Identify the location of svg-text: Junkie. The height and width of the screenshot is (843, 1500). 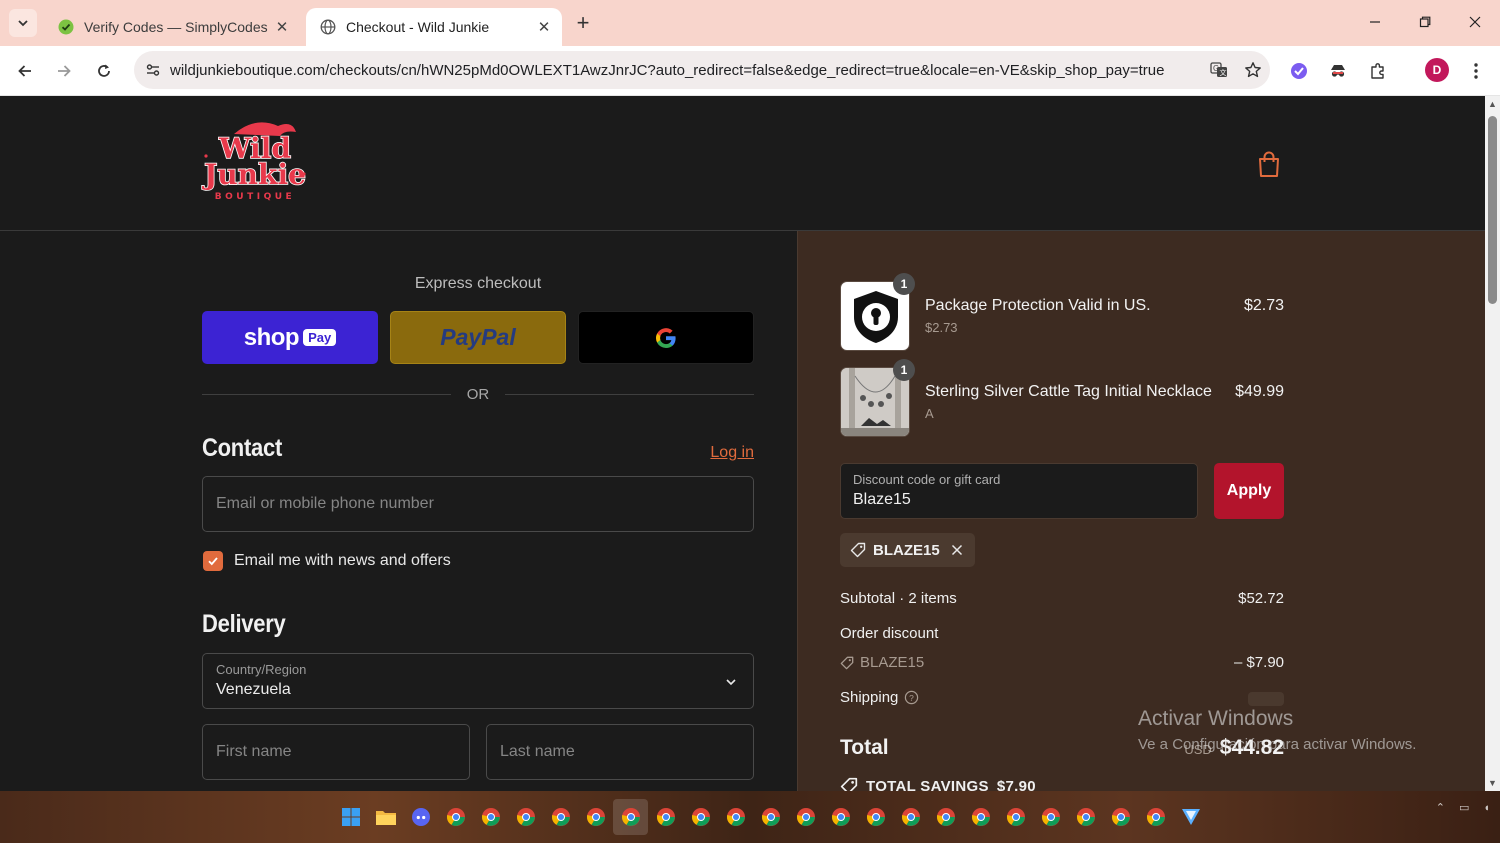
(253, 174).